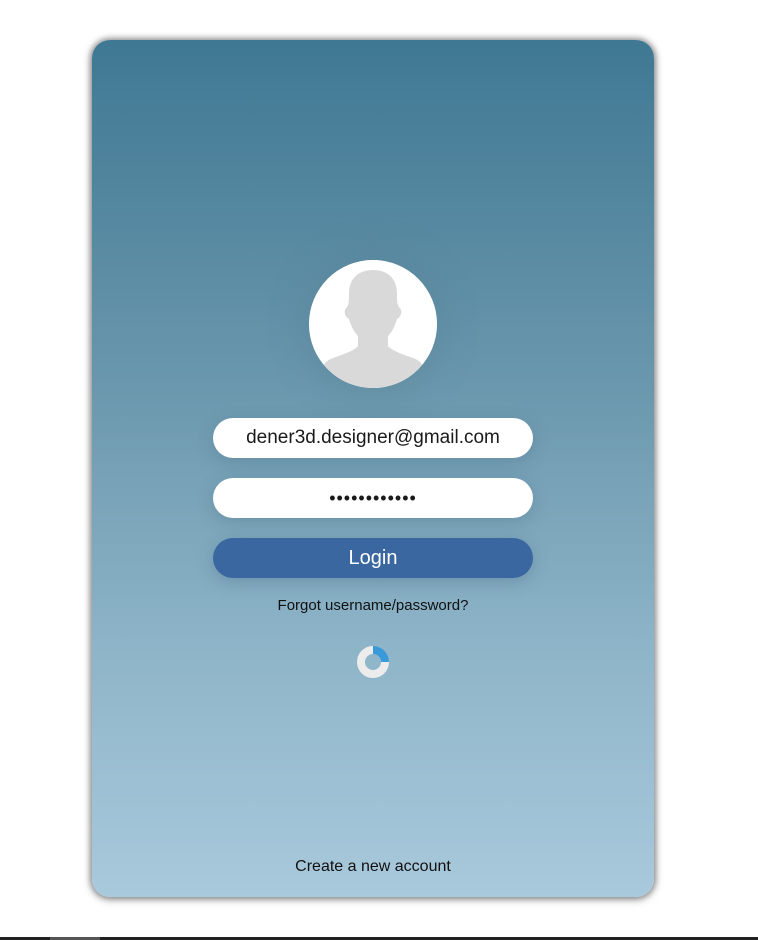  Describe the element at coordinates (373, 867) in the screenshot. I see `create-account-link: Create a new account` at that location.